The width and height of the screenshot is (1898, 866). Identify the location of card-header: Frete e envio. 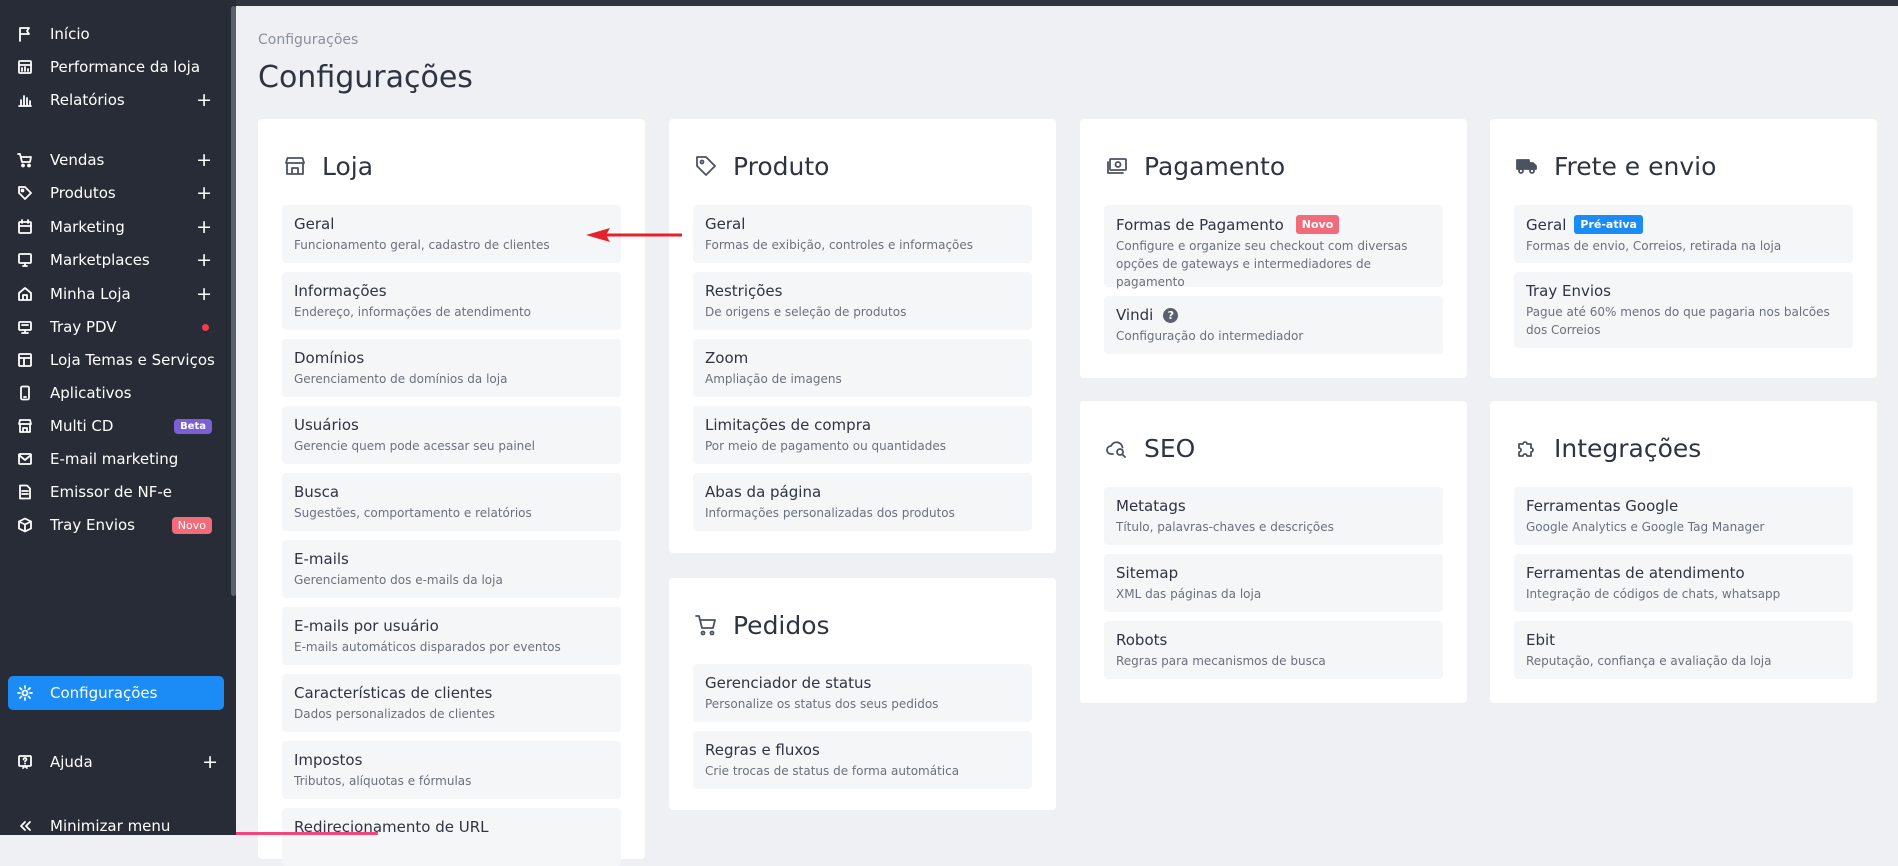
(1683, 162).